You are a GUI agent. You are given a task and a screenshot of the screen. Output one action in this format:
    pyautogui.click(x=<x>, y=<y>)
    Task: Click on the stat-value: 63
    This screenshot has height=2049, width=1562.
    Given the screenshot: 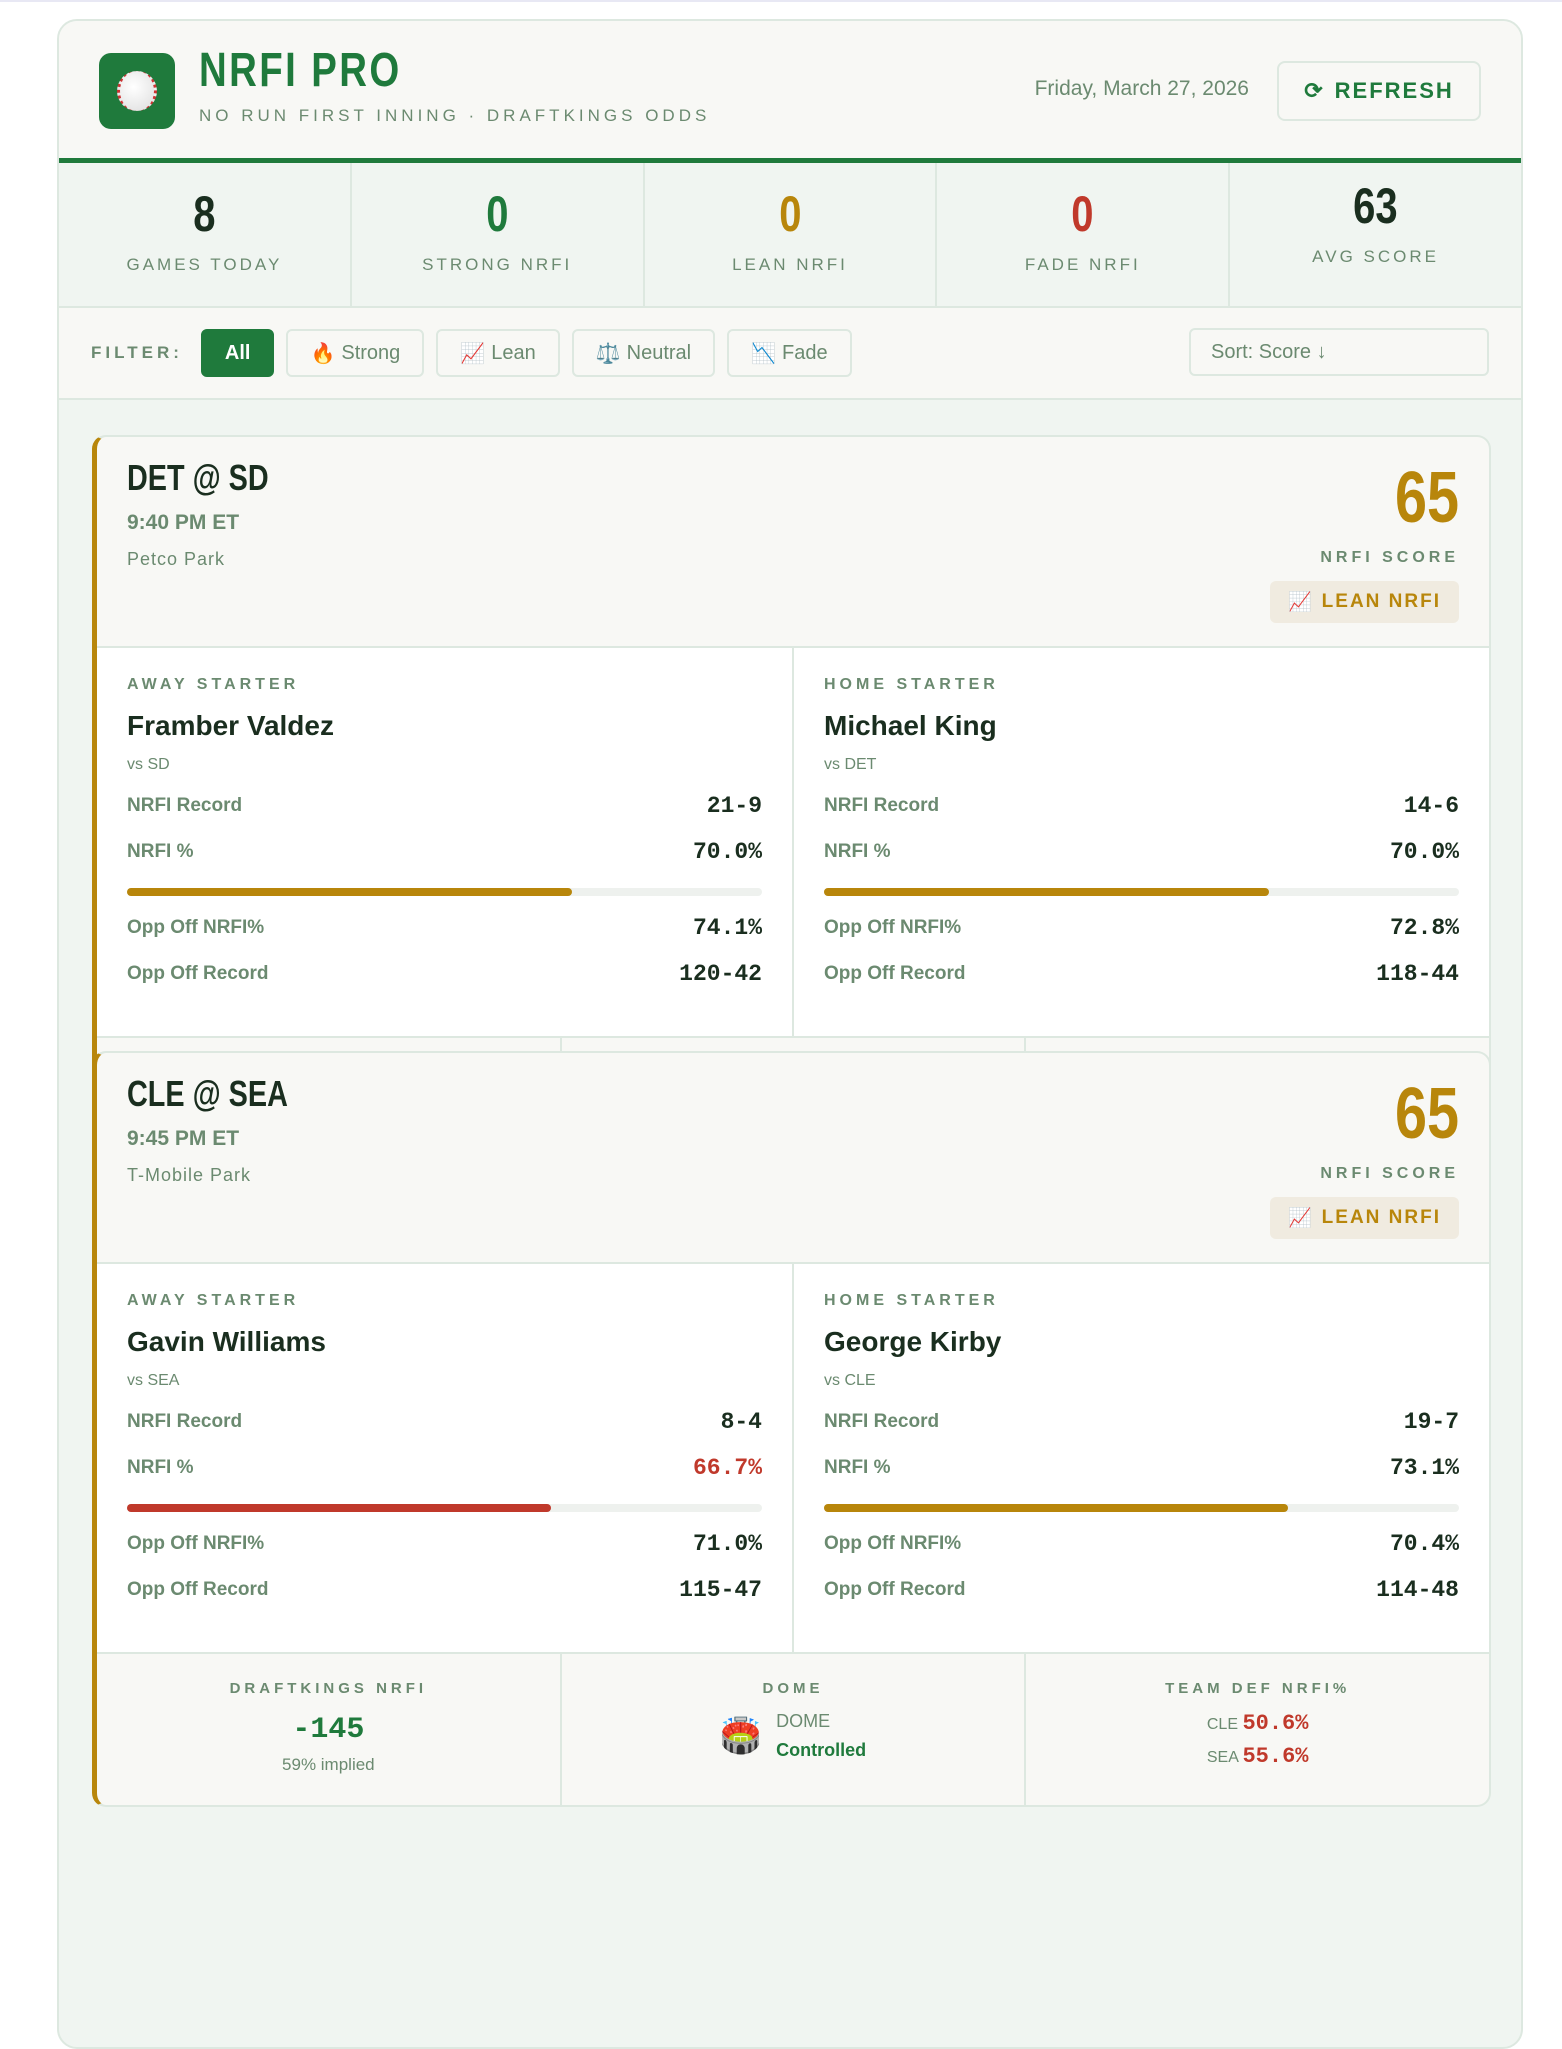 What is the action you would take?
    pyautogui.click(x=1375, y=206)
    